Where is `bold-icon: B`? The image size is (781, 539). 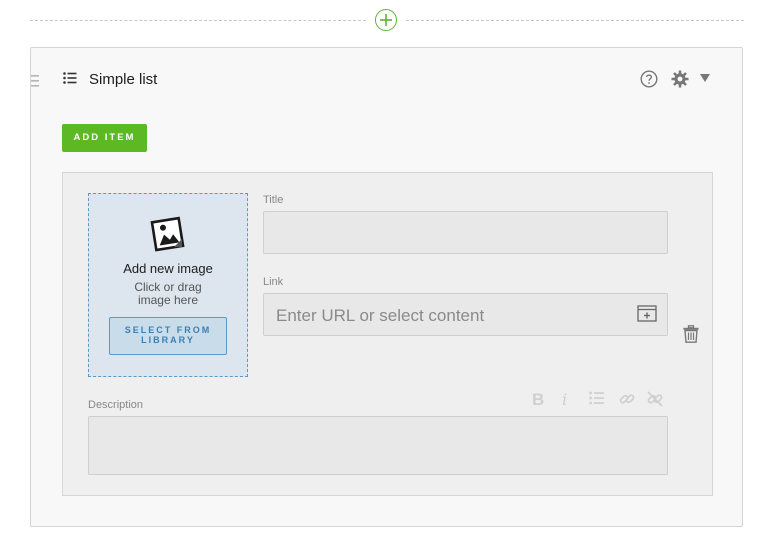 bold-icon: B is located at coordinates (538, 400).